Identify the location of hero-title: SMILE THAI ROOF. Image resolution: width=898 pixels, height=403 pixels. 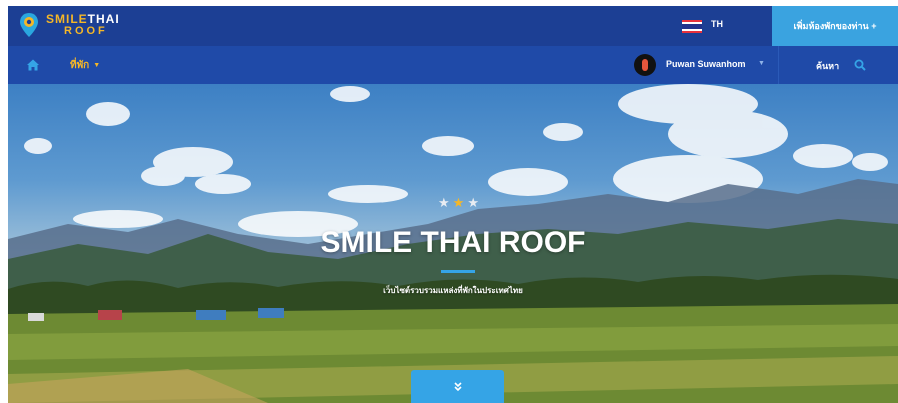
(453, 242).